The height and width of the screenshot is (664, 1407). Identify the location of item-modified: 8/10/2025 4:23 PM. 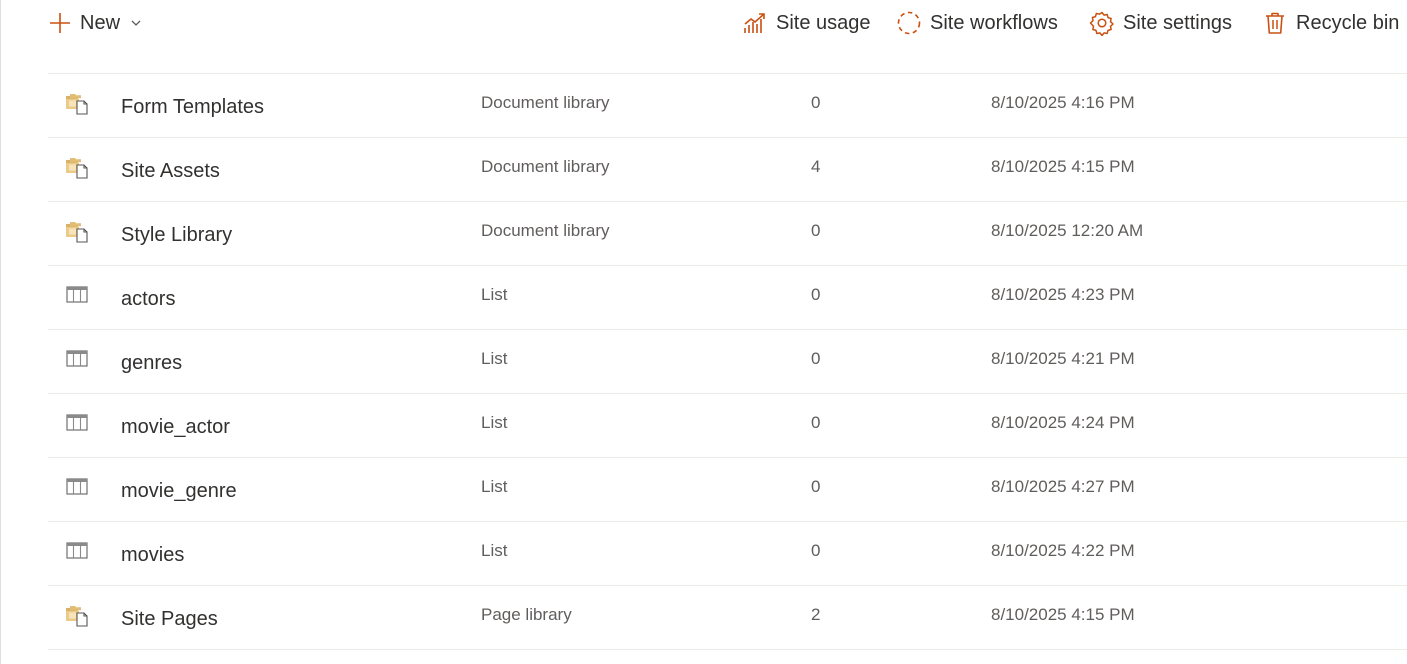
(1063, 294).